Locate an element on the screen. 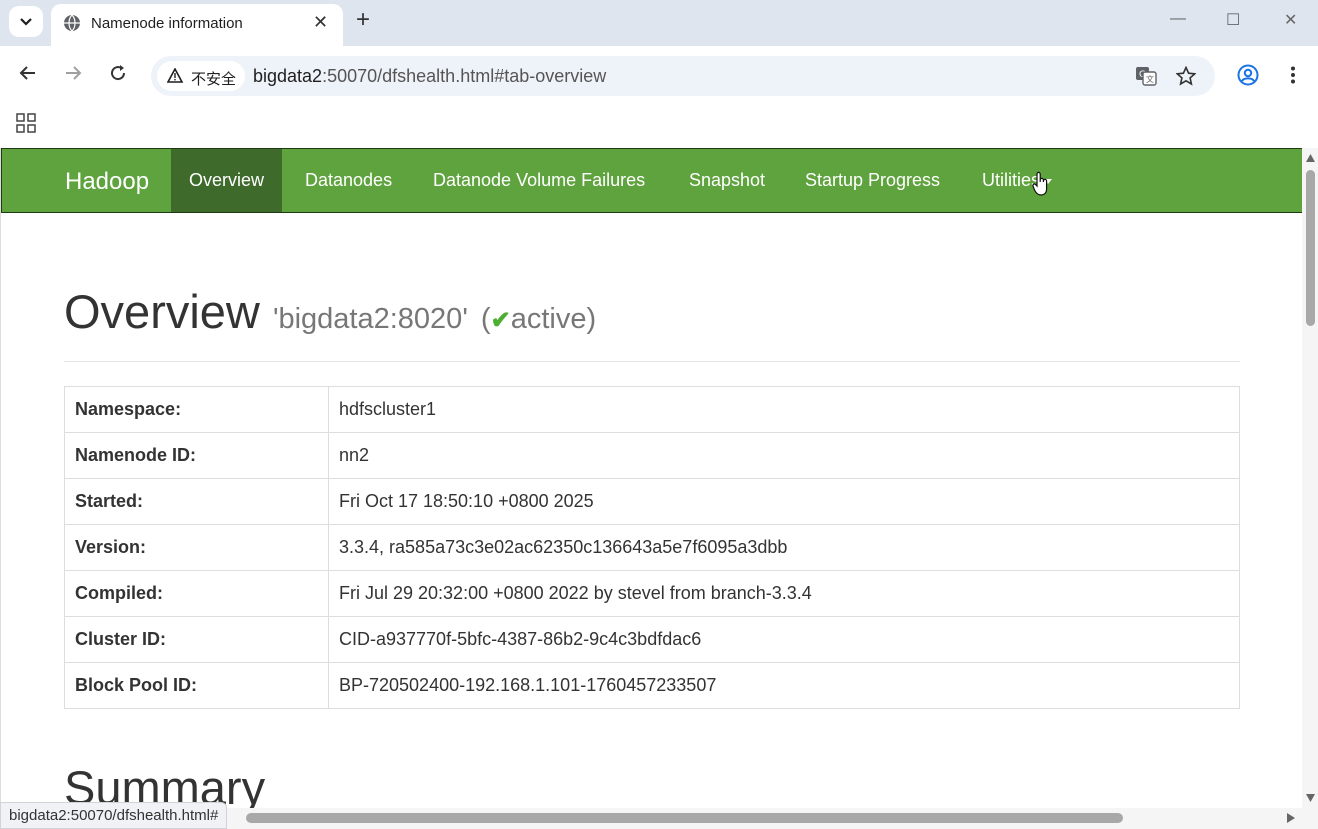 This screenshot has height=829, width=1318. bookmarks-bar is located at coordinates (659, 127).